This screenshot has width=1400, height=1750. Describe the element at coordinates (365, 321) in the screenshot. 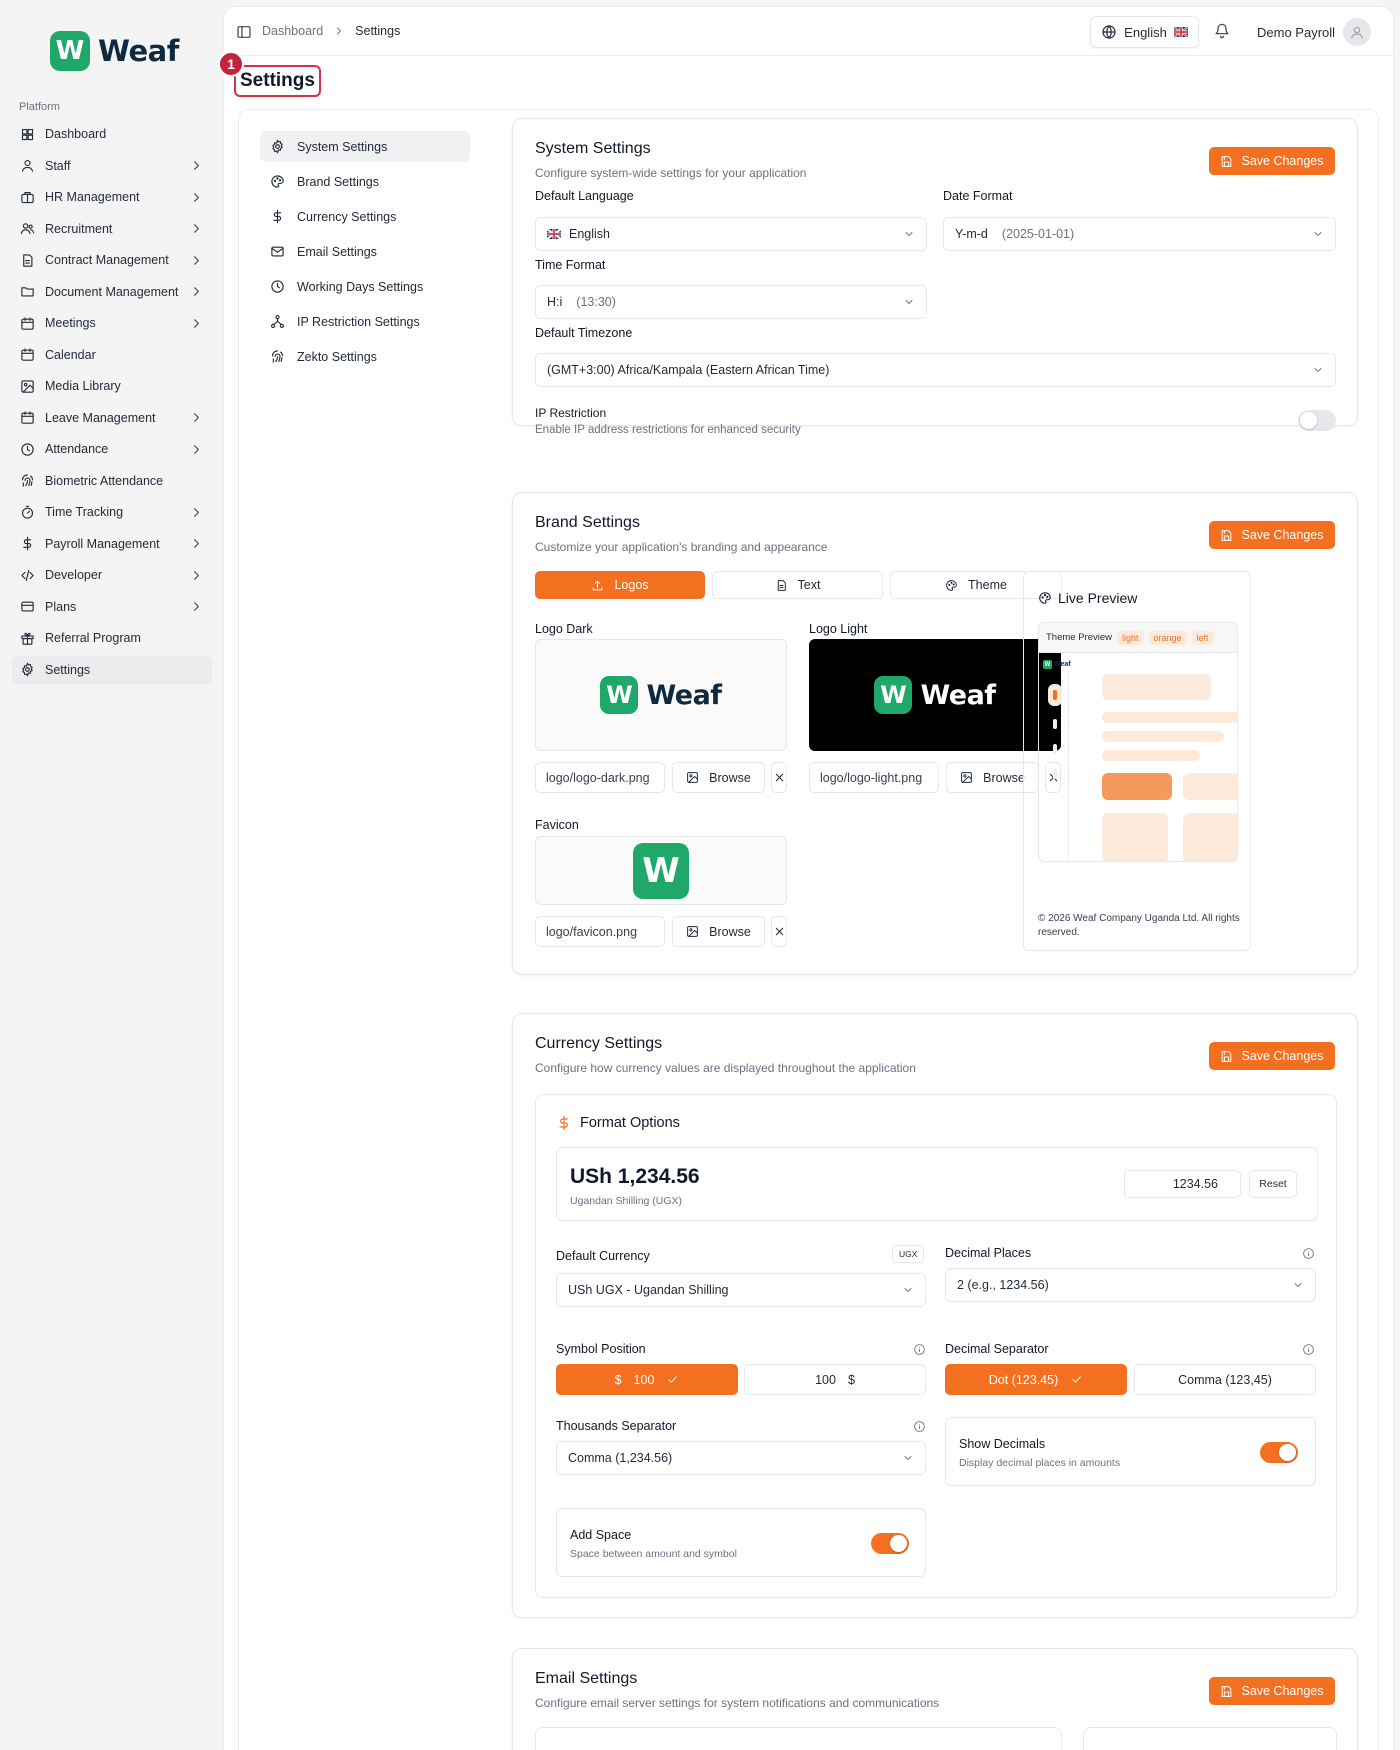

I see `subnav-item-ip-restriction-settings: IP Restriction Settings` at that location.